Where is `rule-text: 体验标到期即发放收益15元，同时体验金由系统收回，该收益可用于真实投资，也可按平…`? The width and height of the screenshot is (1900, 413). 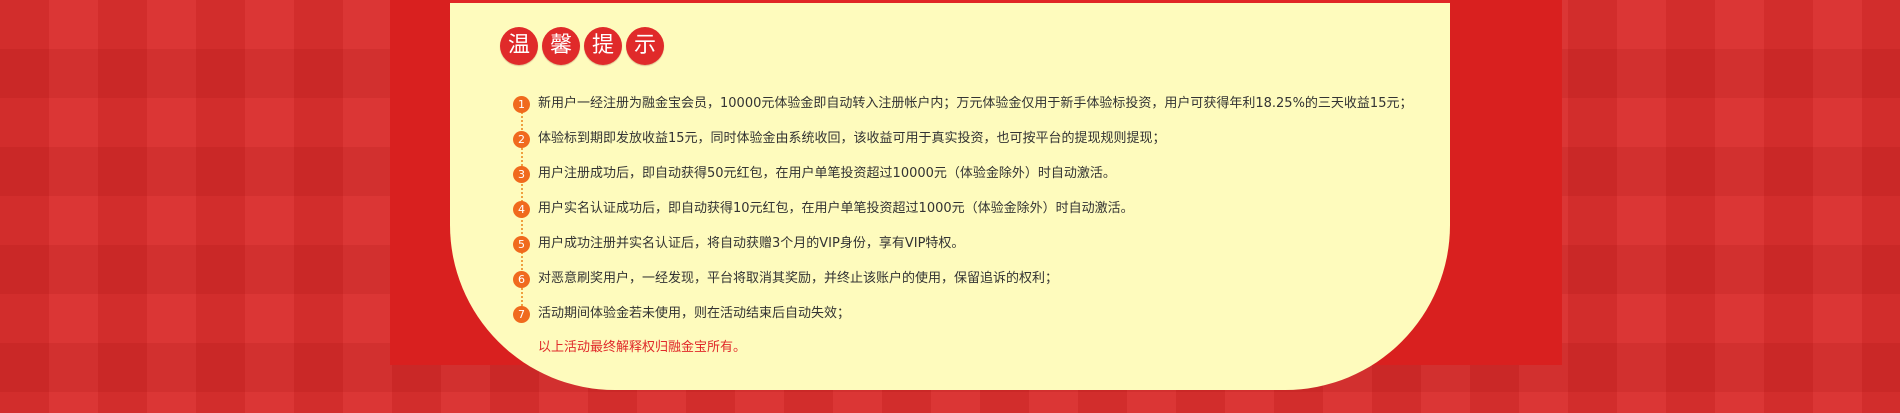
rule-text: 体验标到期即发放收益15元，同时体验金由系统收回，该收益可用于真实投资，也可按平… is located at coordinates (852, 138).